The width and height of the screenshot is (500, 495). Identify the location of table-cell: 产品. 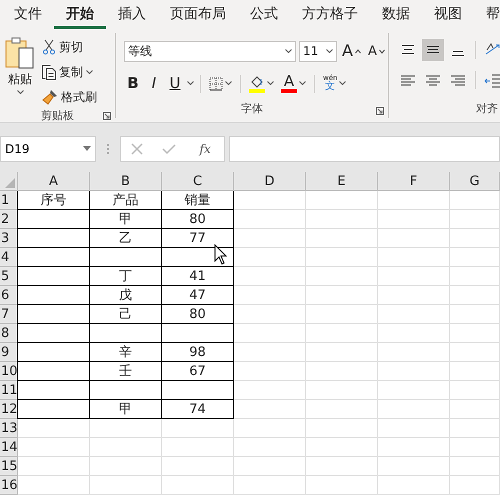
(126, 200).